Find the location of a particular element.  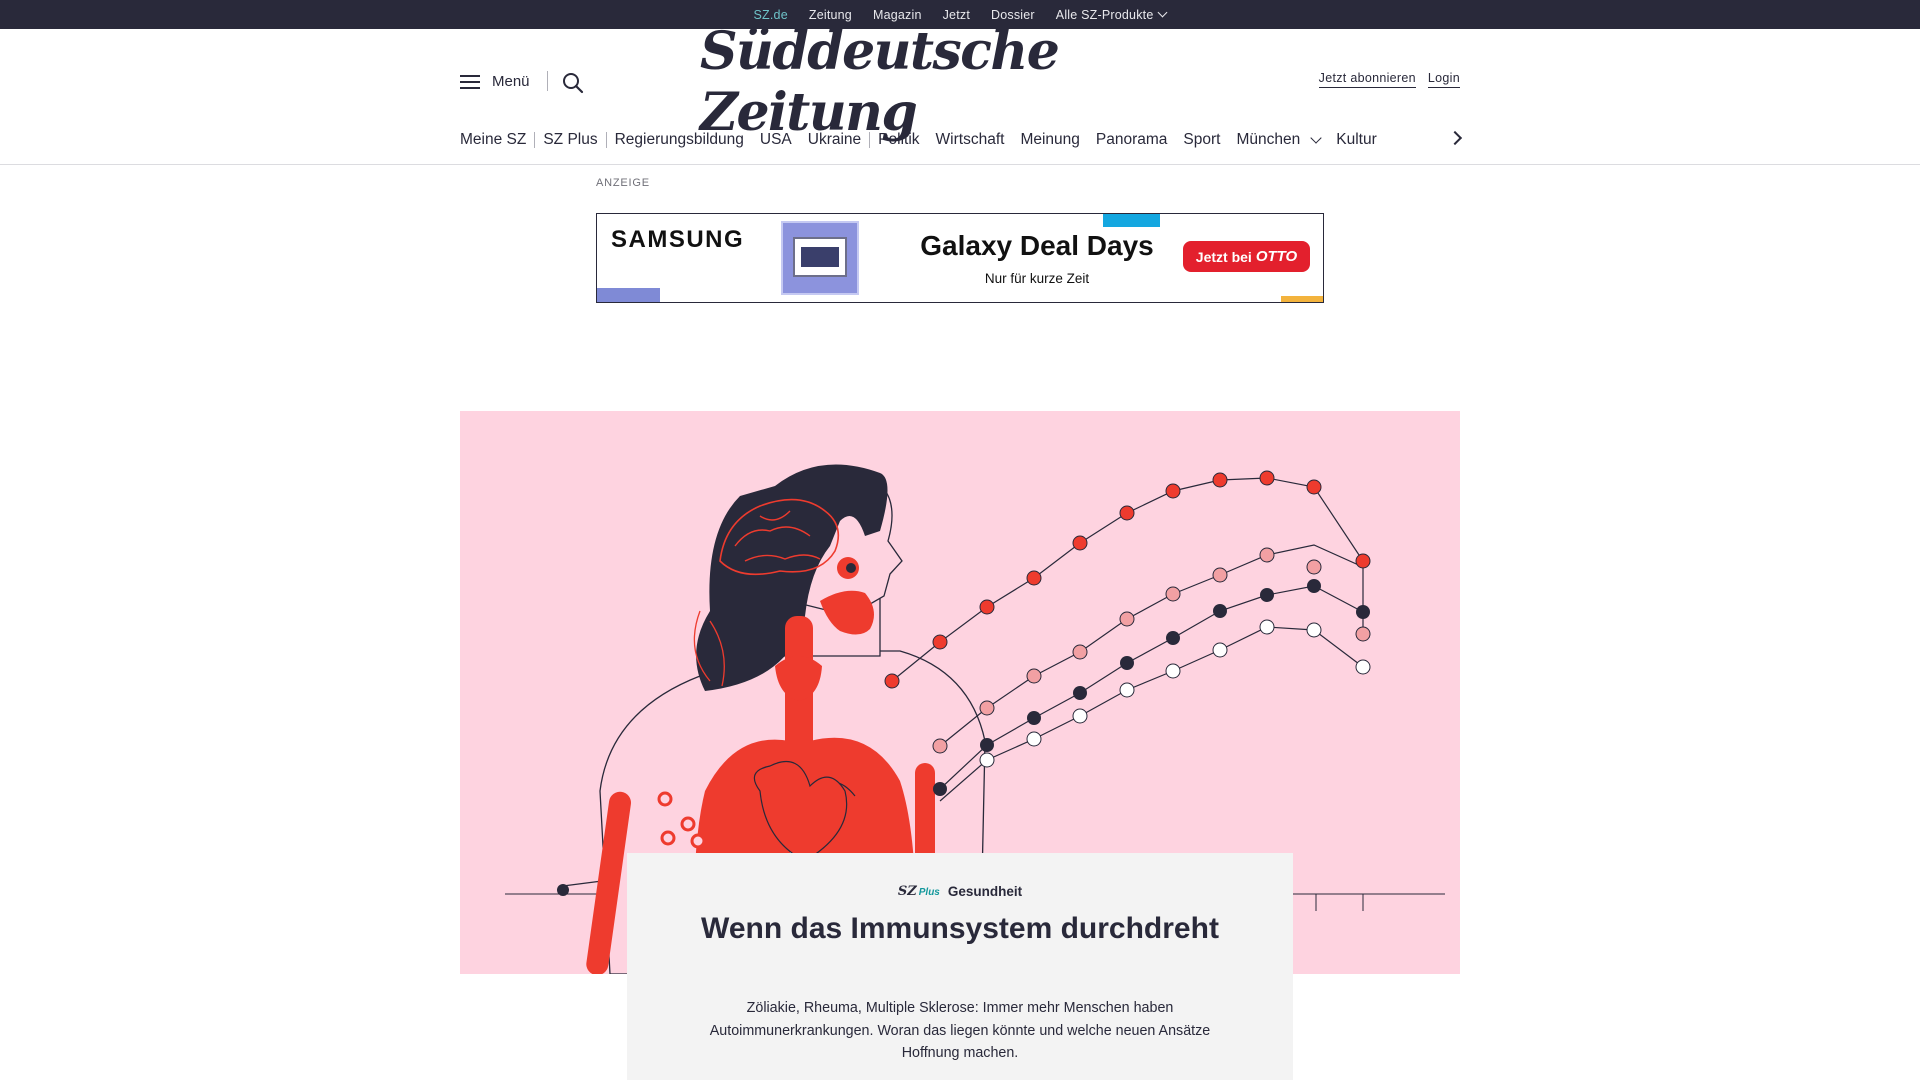

ad-brand-logo: SAMSUNG is located at coordinates (678, 239).